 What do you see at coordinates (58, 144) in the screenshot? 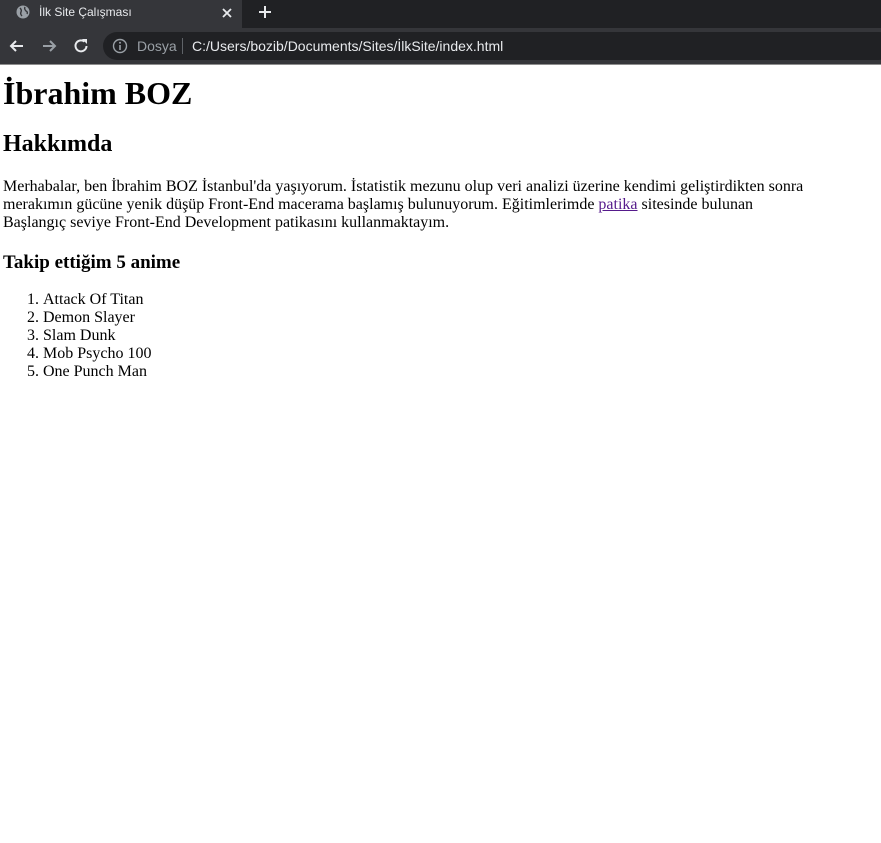
I see `about-heading: Hakkımda` at bounding box center [58, 144].